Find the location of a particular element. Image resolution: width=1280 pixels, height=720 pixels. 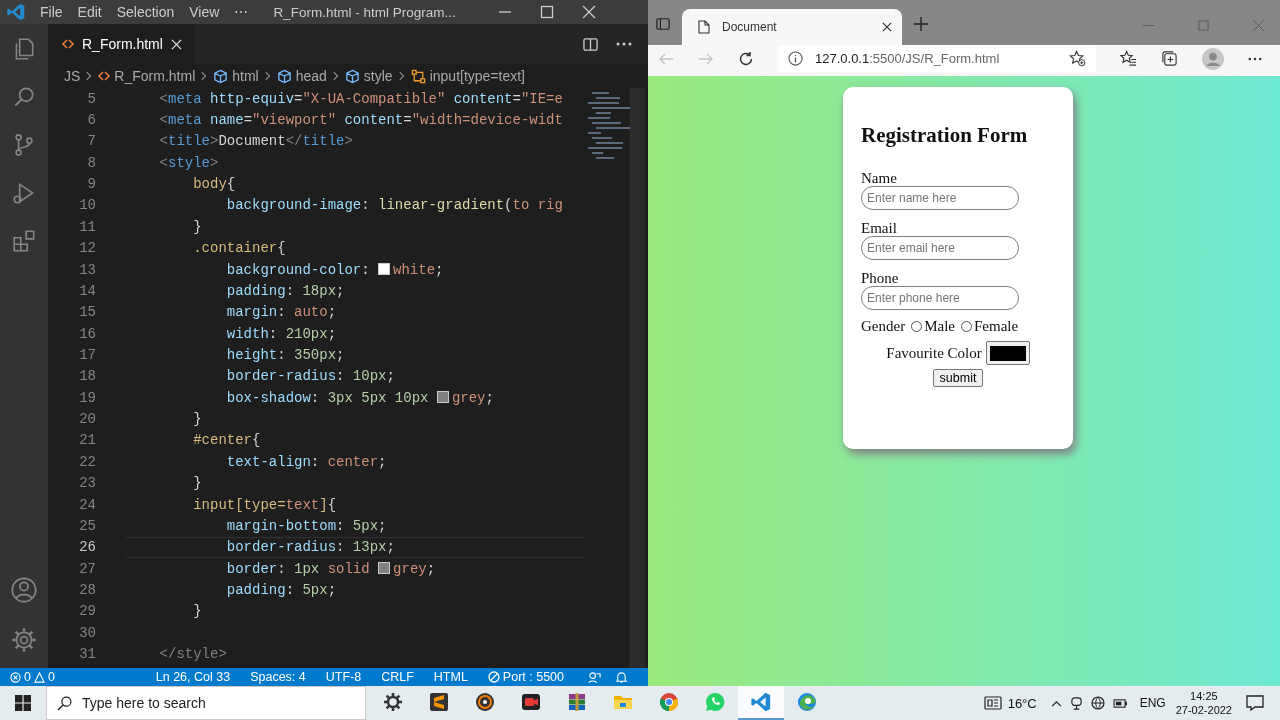

code-line: margin: auto; is located at coordinates (281, 312).